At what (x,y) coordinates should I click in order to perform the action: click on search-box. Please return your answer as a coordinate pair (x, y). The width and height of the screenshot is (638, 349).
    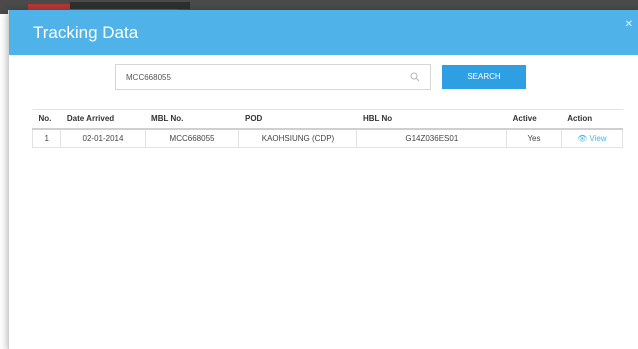
    Looking at the image, I should click on (273, 77).